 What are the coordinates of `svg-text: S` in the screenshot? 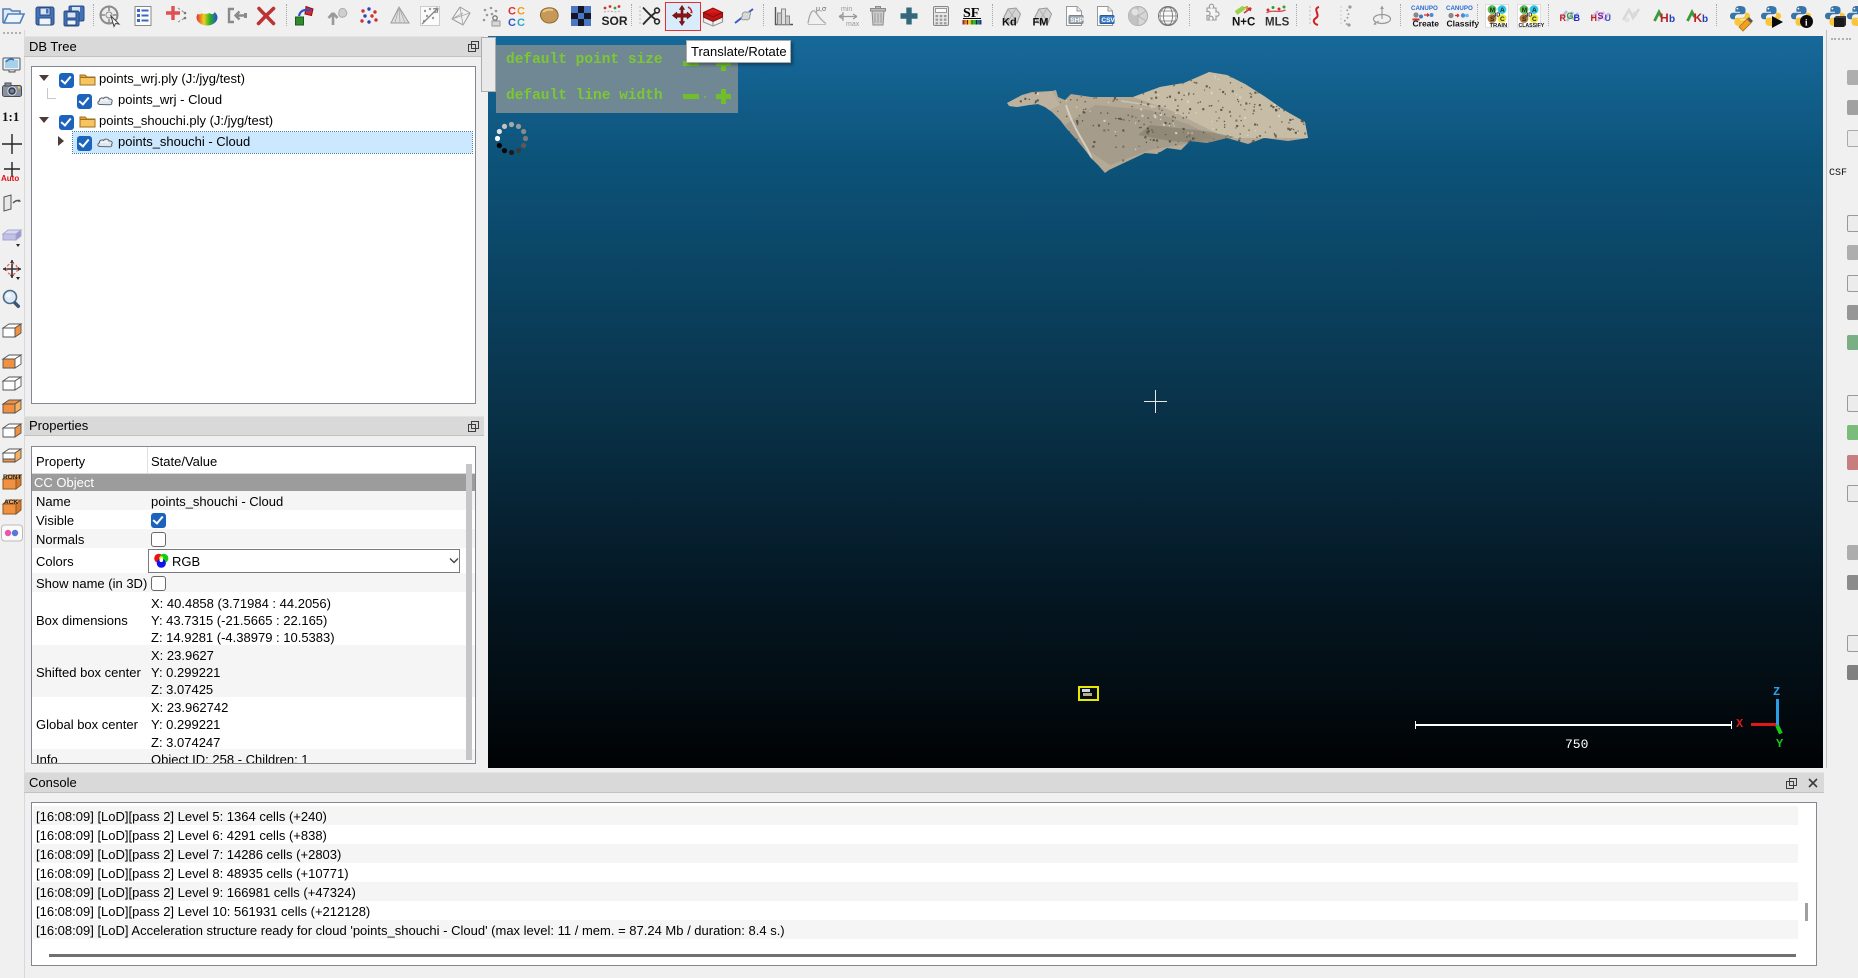 It's located at (1601, 16).